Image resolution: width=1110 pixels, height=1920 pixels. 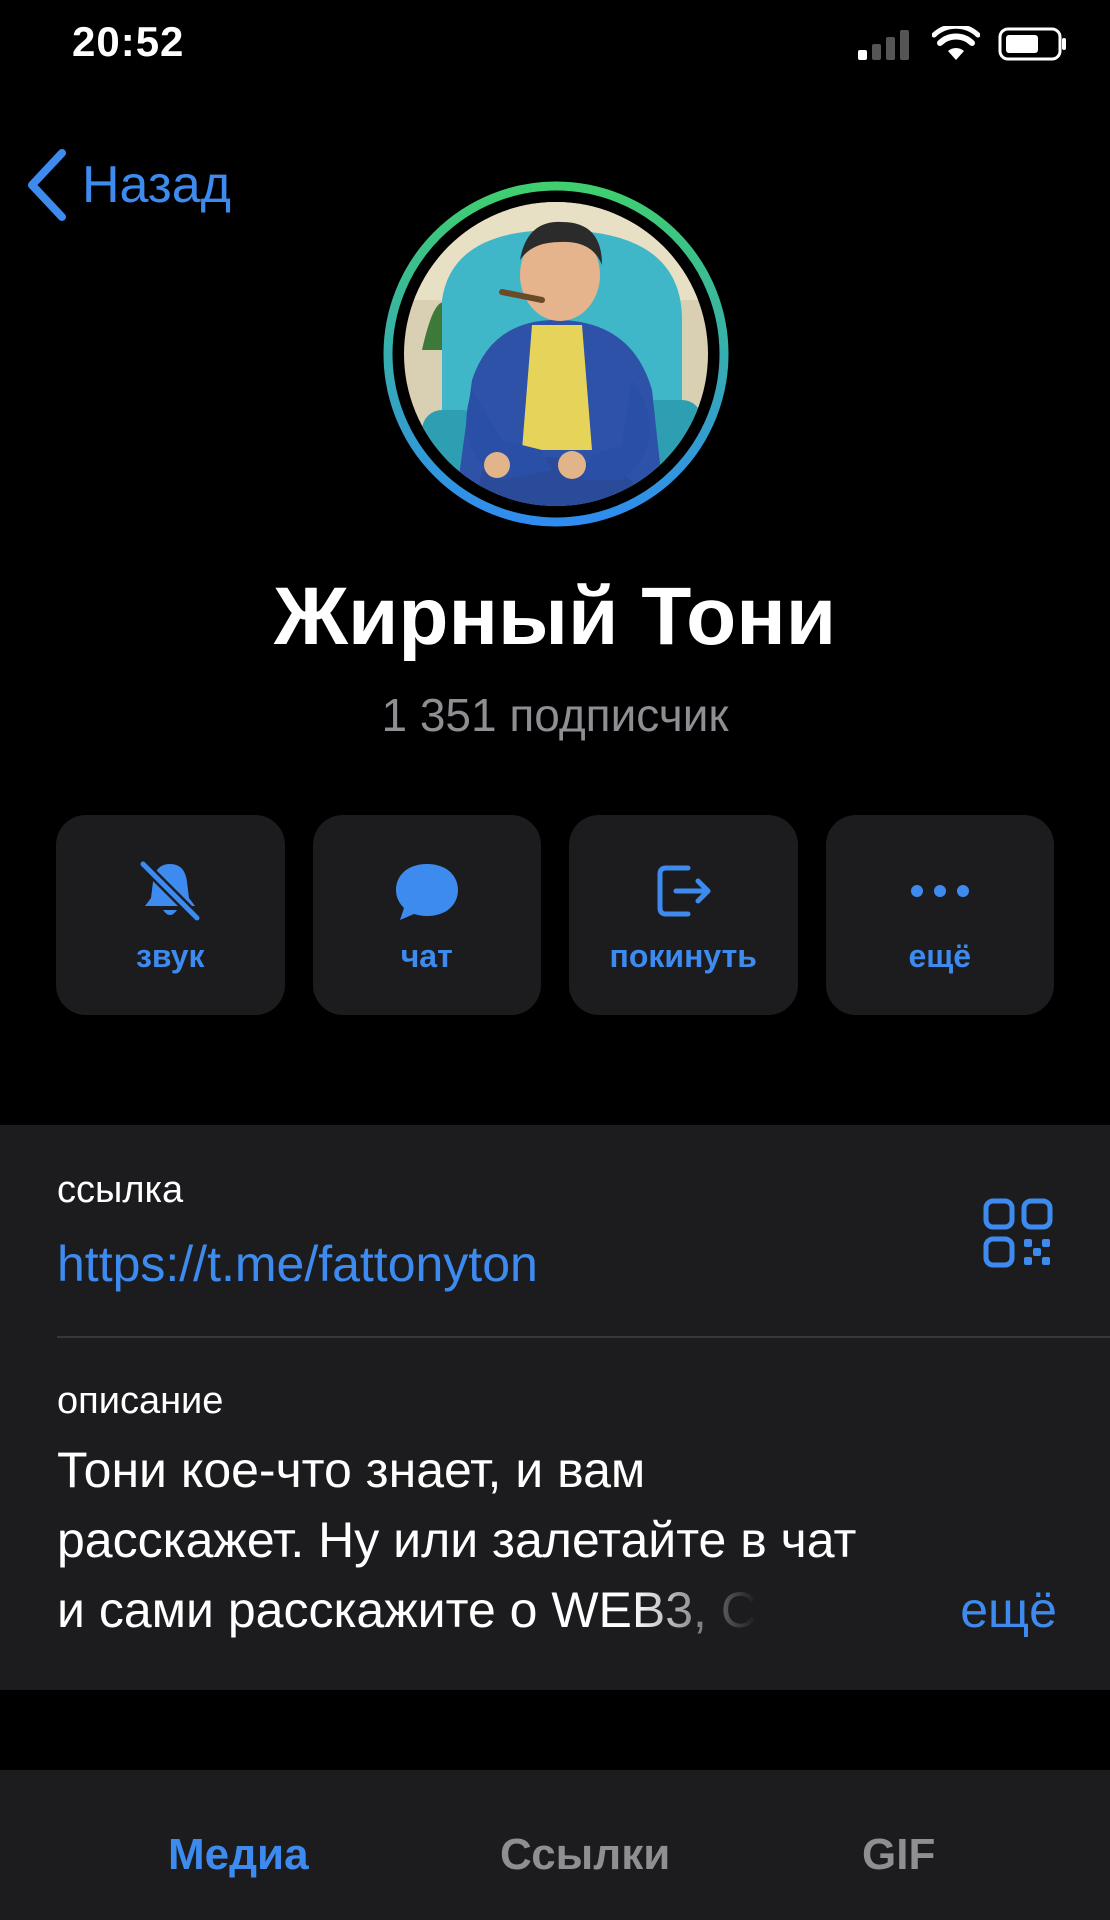 What do you see at coordinates (140, 1401) in the screenshot?
I see `description-label: описание` at bounding box center [140, 1401].